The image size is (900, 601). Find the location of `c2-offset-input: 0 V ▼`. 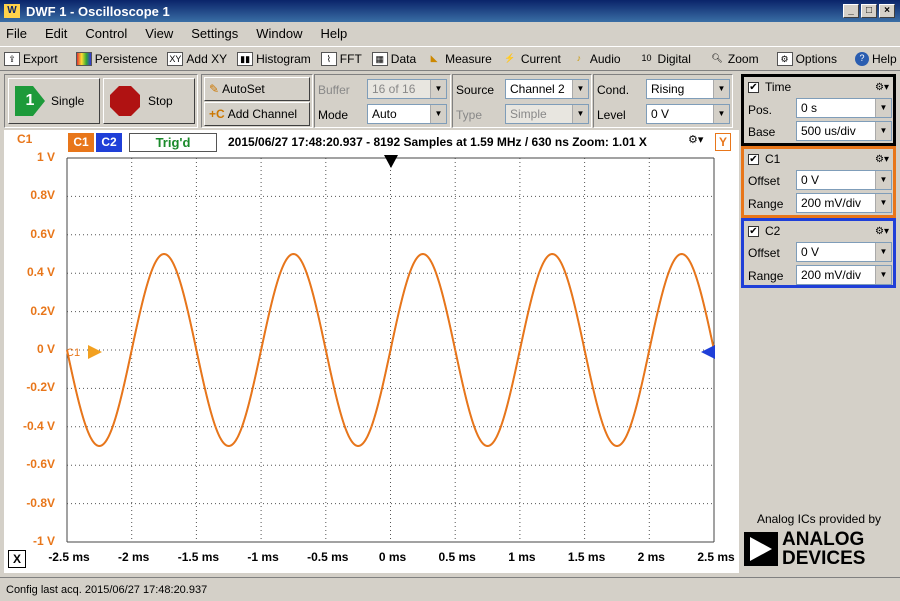

c2-offset-input: 0 V ▼ is located at coordinates (844, 252).